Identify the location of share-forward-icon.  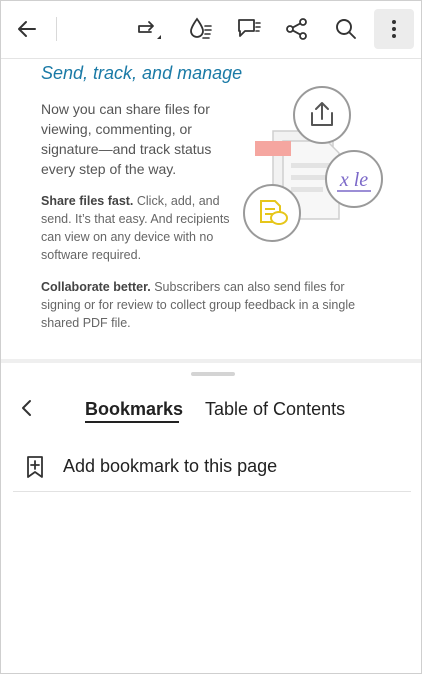
(149, 30).